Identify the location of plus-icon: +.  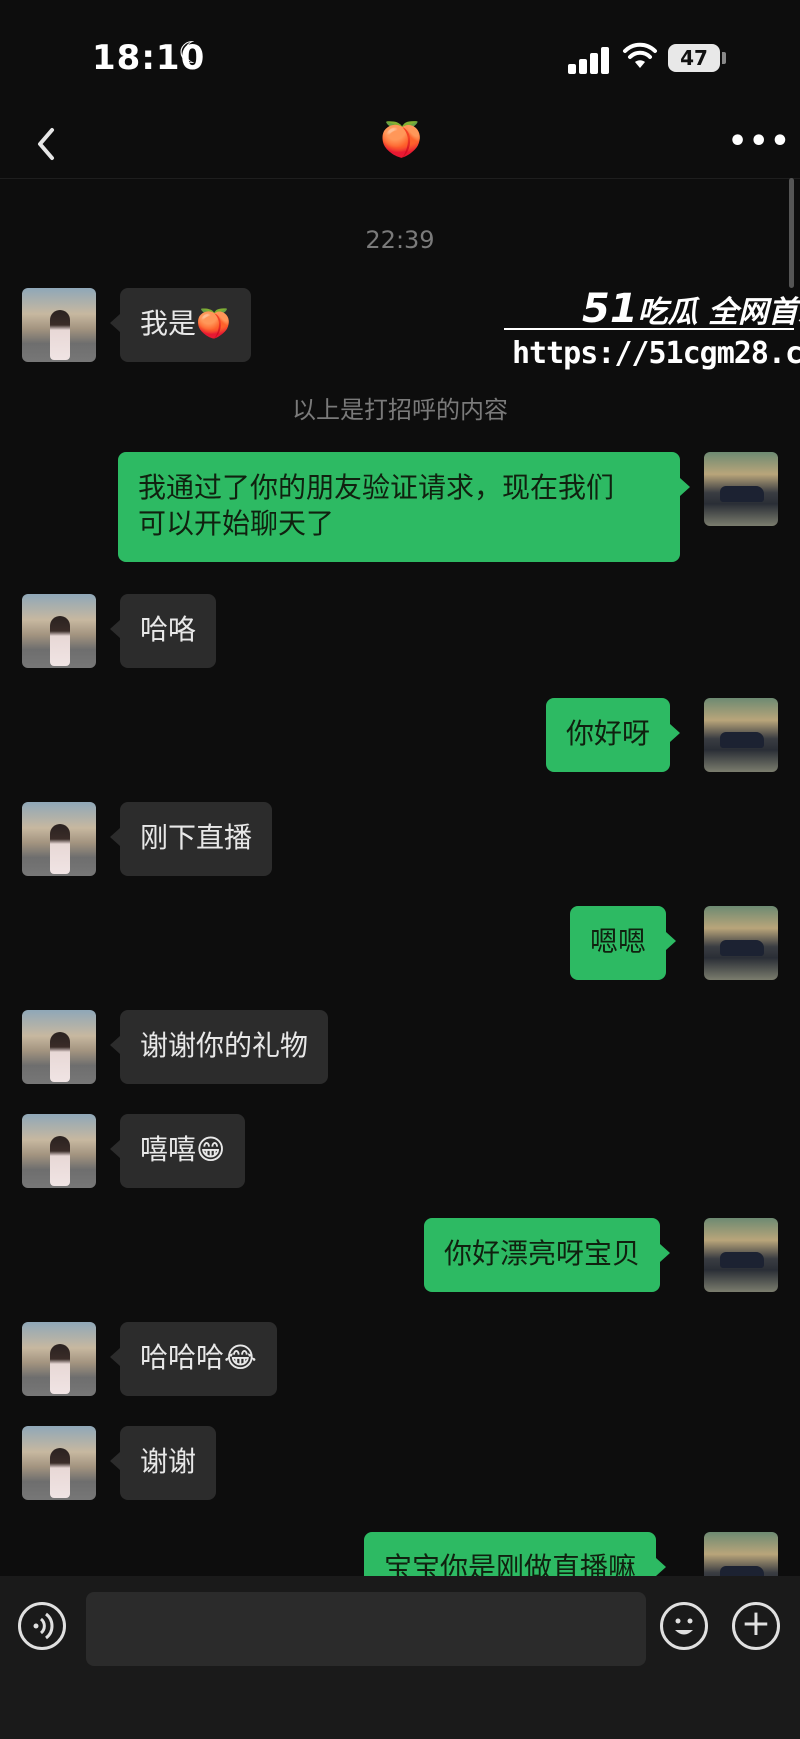
(756, 1623).